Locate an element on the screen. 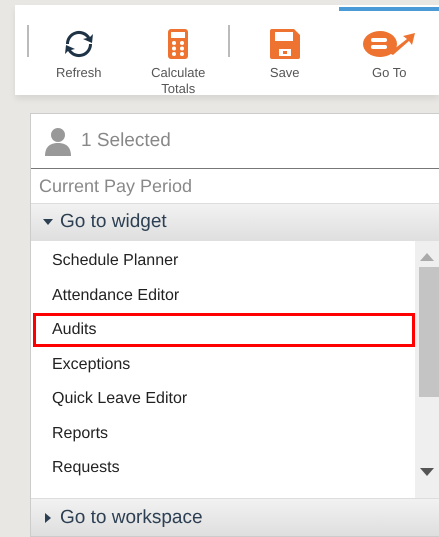  pay-period: Current Pay Period is located at coordinates (116, 186).